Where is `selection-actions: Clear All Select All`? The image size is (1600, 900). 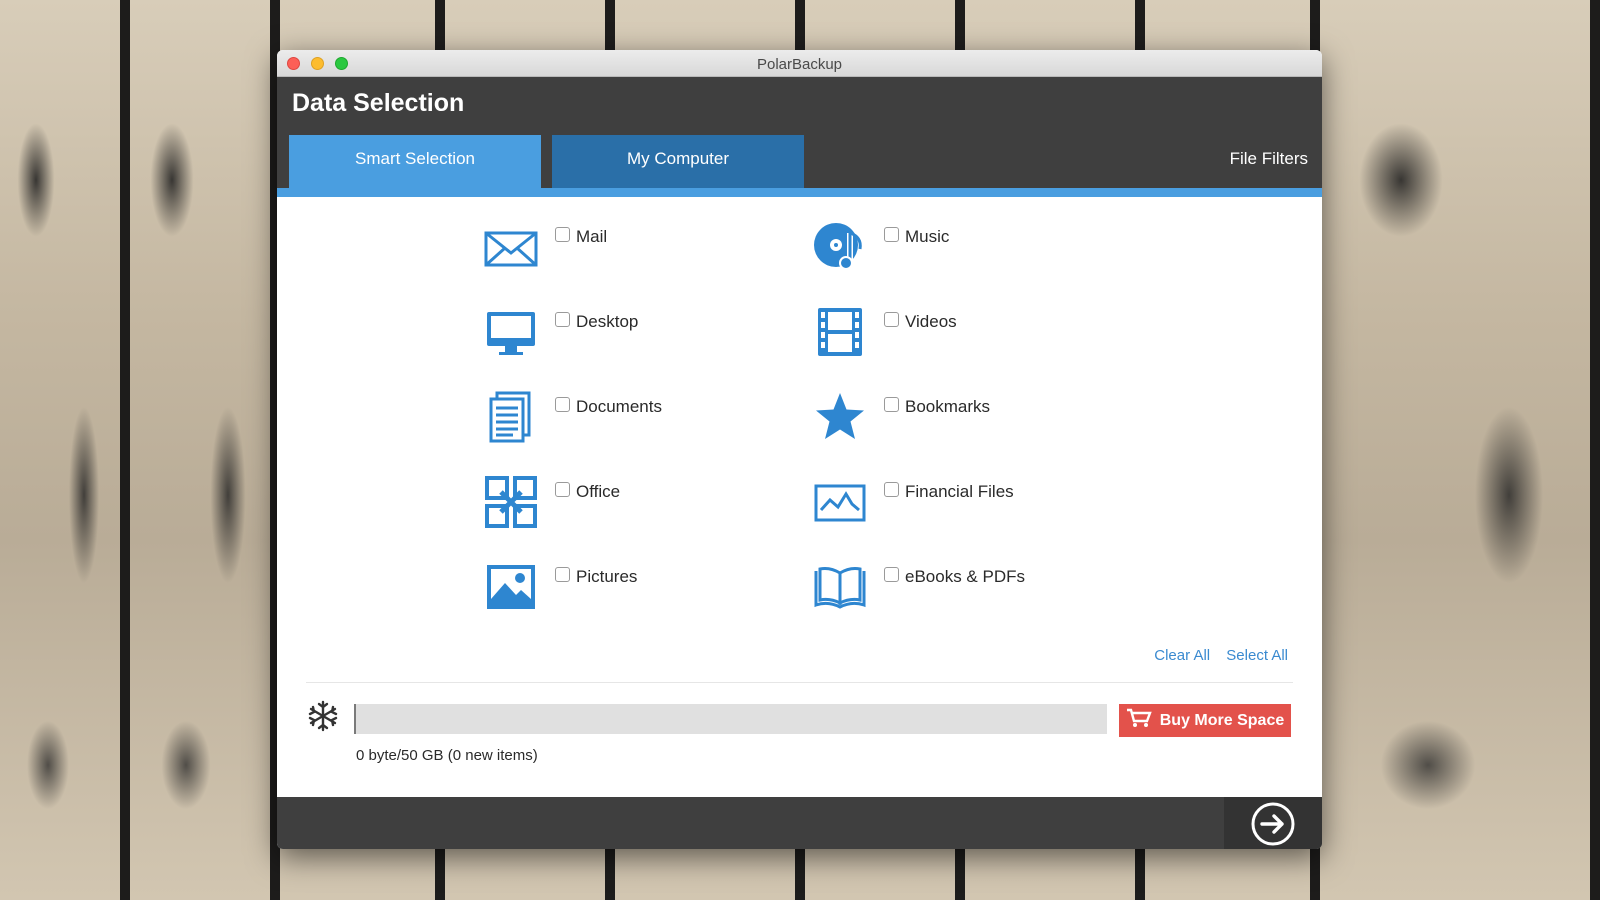
selection-actions: Clear All Select All is located at coordinates (1215, 655).